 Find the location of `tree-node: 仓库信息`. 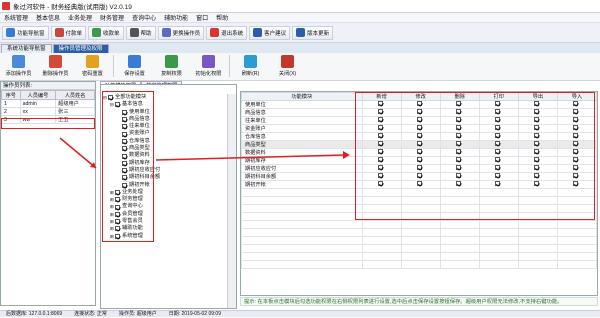

tree-node: 仓库信息 is located at coordinates (131, 141).